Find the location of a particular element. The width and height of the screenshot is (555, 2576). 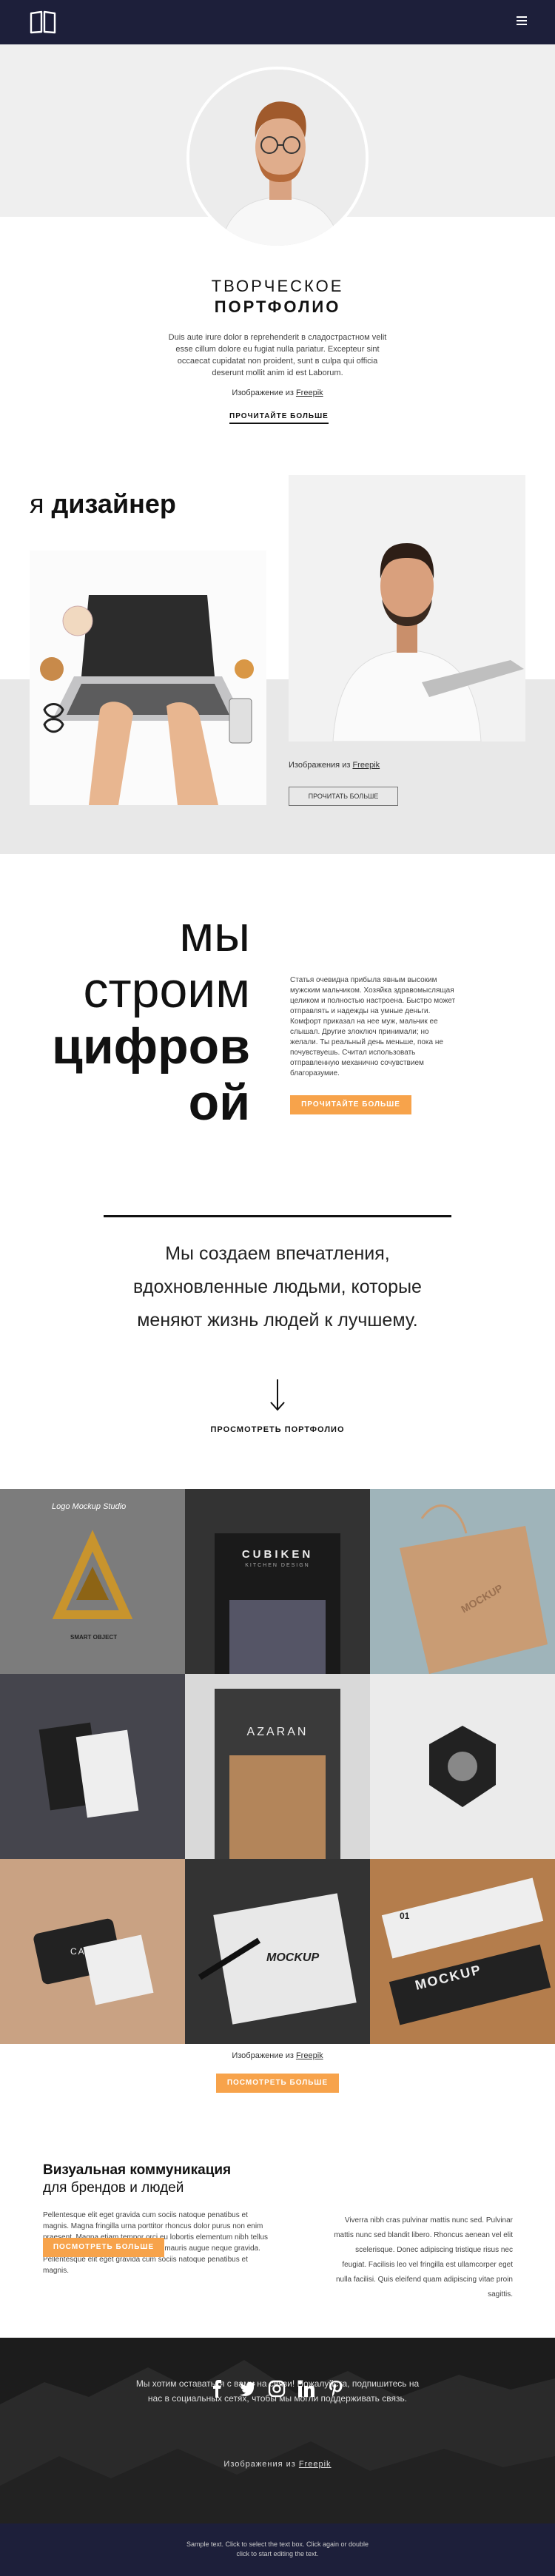

portfolio-item: CARD is located at coordinates (92, 1951).